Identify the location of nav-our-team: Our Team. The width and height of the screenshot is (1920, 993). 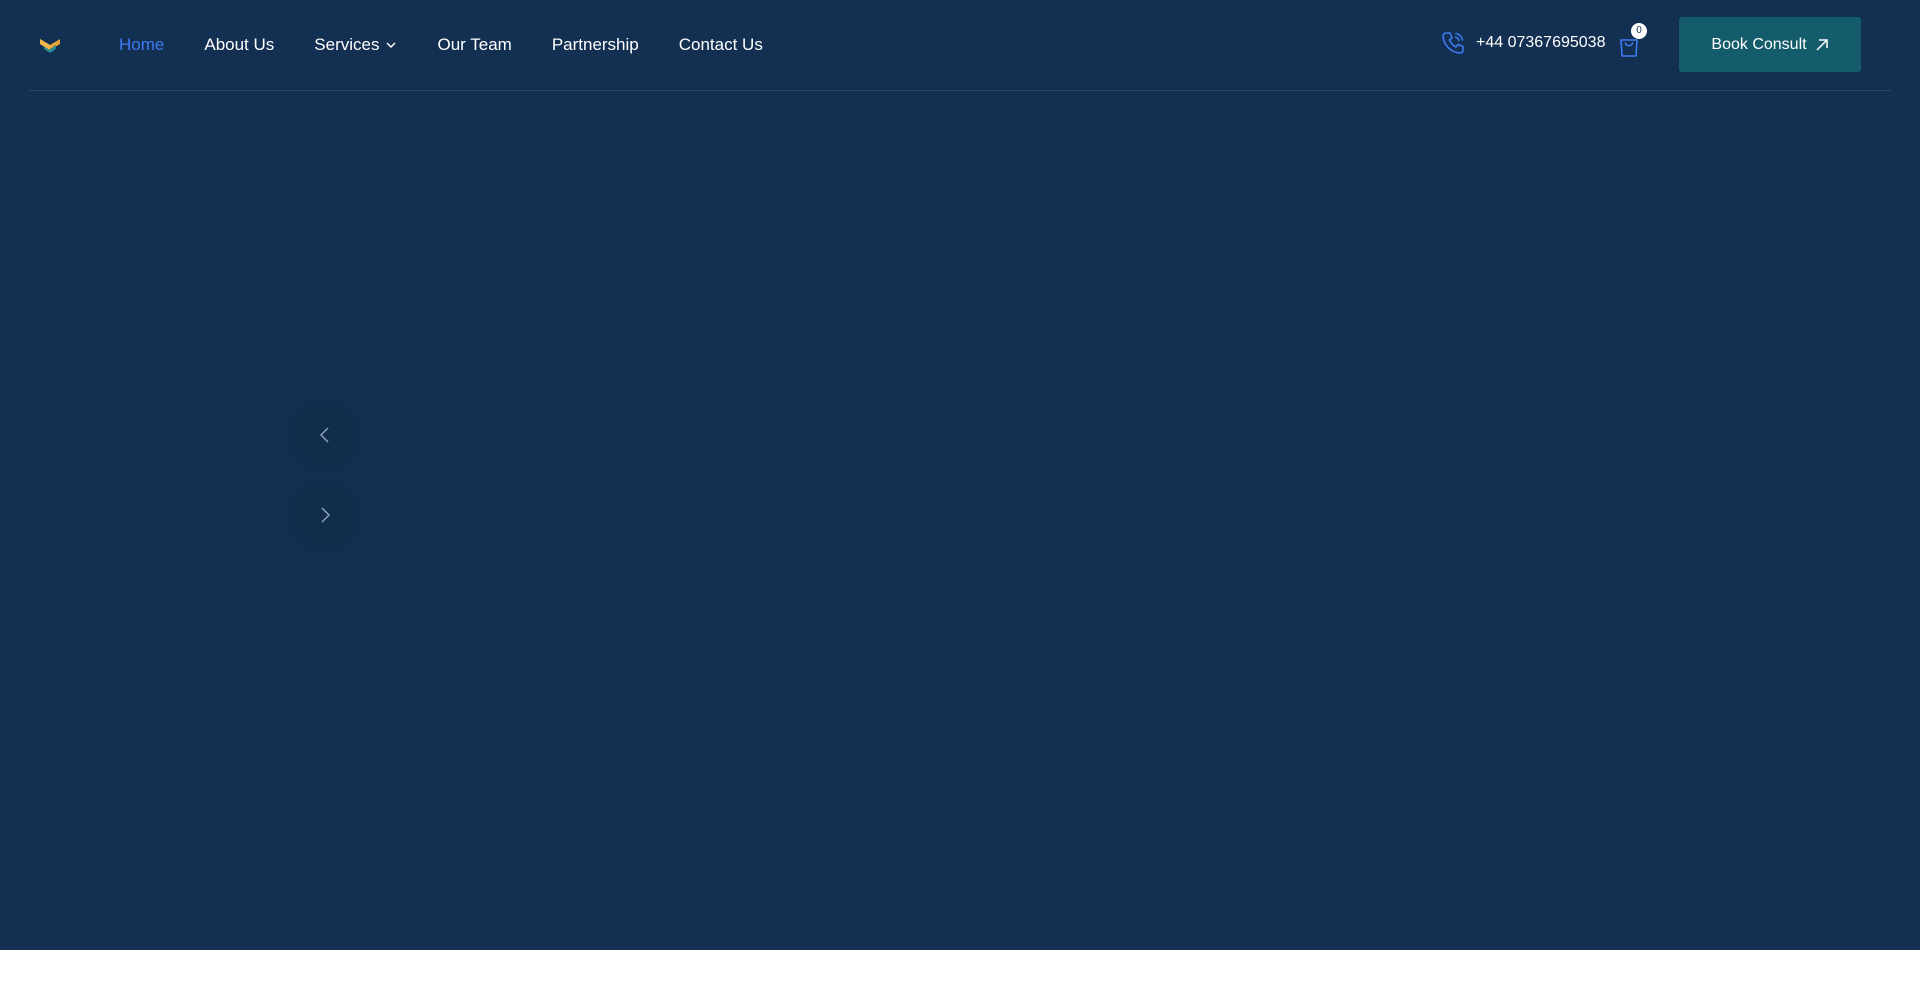
(474, 45).